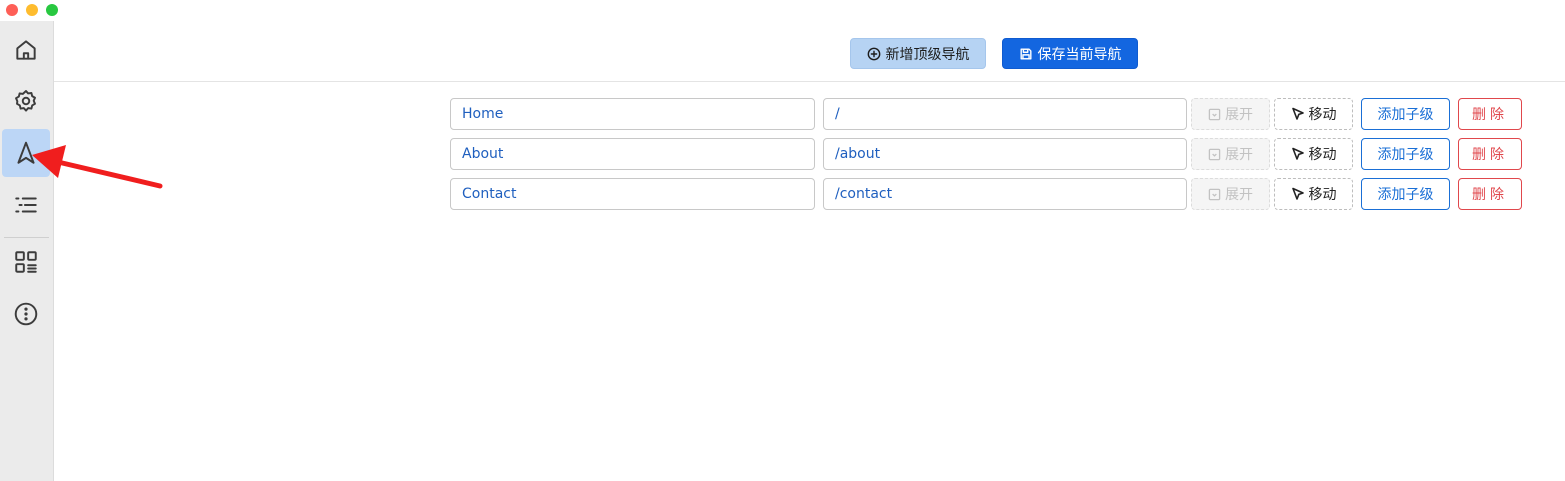 This screenshot has width=1565, height=481. I want to click on home-icon, so click(26, 50).